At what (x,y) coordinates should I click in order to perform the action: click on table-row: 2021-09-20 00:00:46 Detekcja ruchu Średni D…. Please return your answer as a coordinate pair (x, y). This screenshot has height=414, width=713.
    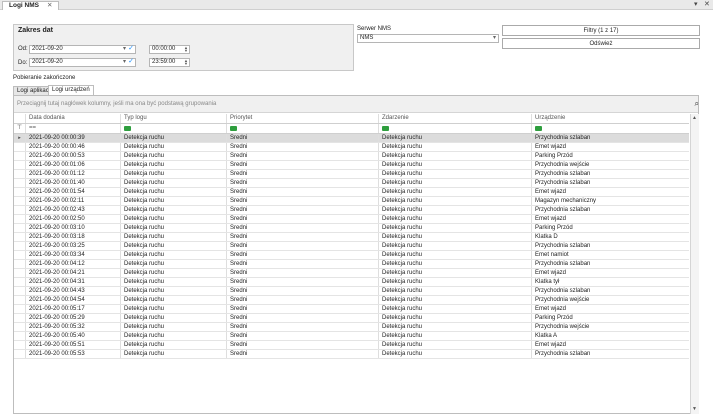
    Looking at the image, I should click on (351, 147).